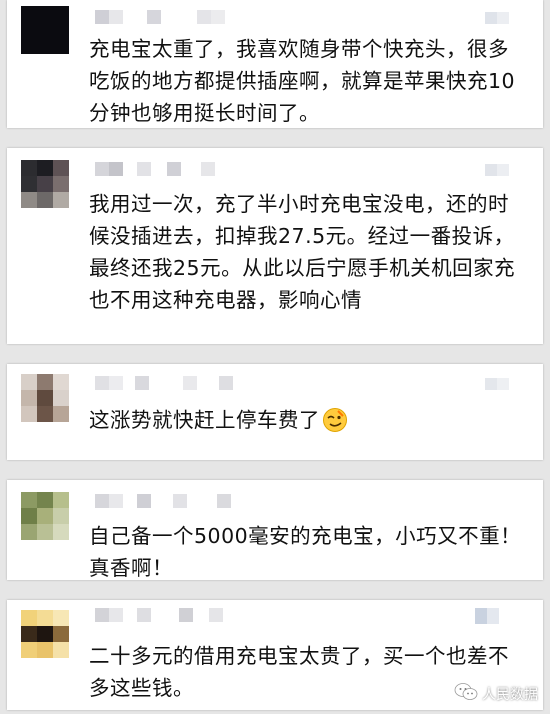 This screenshot has height=714, width=550. What do you see at coordinates (466, 694) in the screenshot?
I see `wechat-icon` at bounding box center [466, 694].